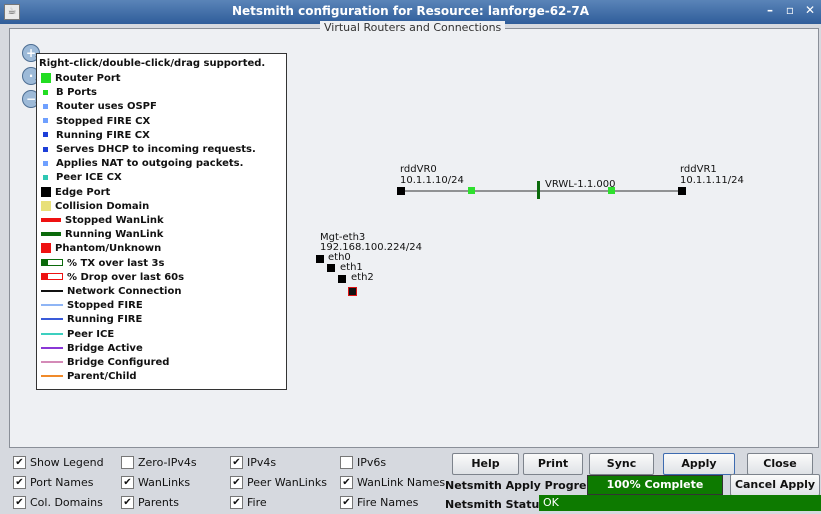  I want to click on progress-bar: 100% Complete, so click(655, 485).